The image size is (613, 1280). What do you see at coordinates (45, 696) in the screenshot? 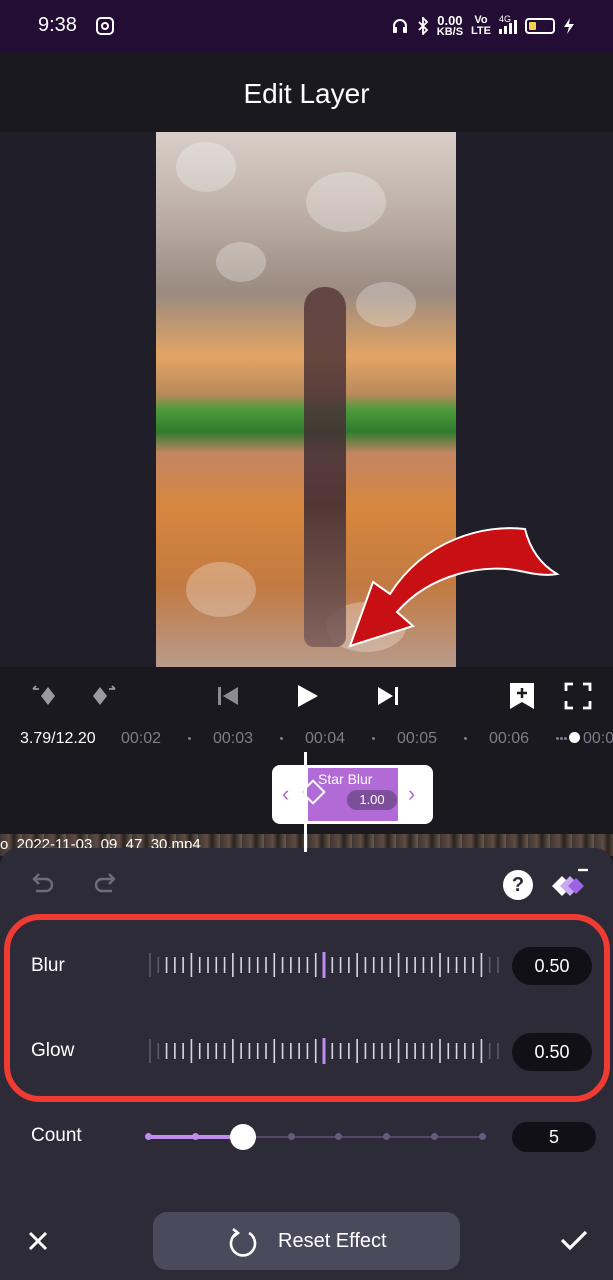
I see `diamond-left-icon` at bounding box center [45, 696].